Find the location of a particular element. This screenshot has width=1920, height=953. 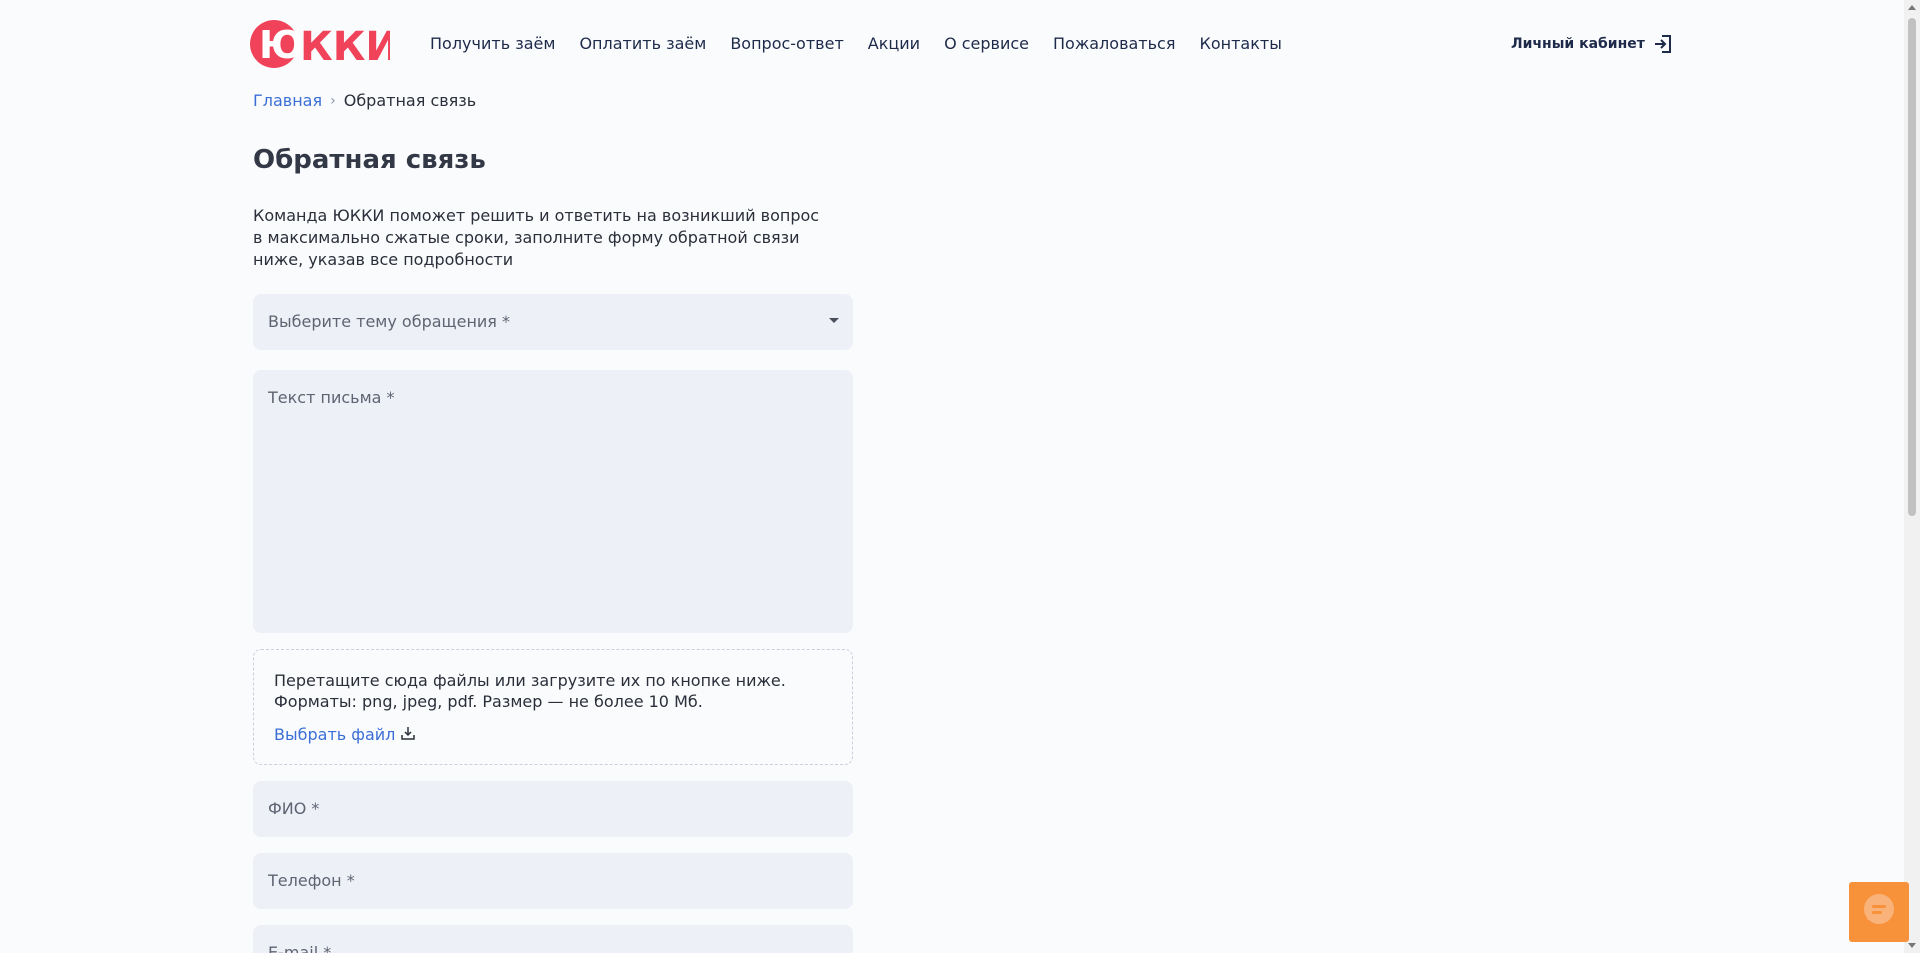

phone-field: Телефон * is located at coordinates (553, 881).